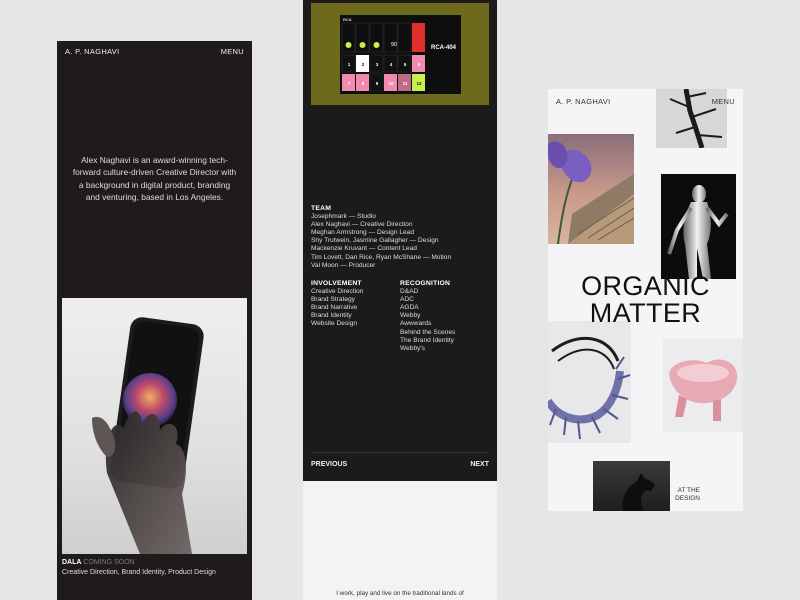  I want to click on spiky-sculpture-graphic, so click(589, 388).